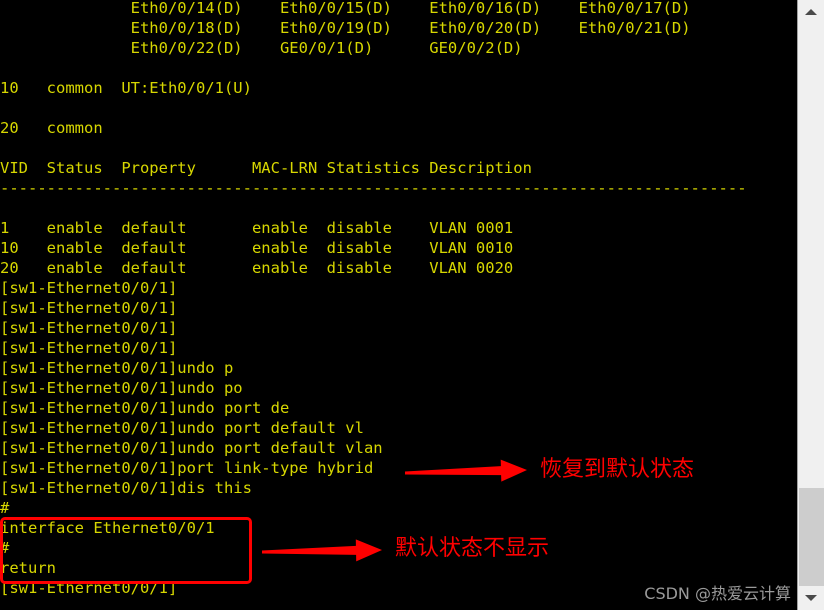 The width and height of the screenshot is (824, 610). I want to click on chevron-up-icon, so click(811, 12).